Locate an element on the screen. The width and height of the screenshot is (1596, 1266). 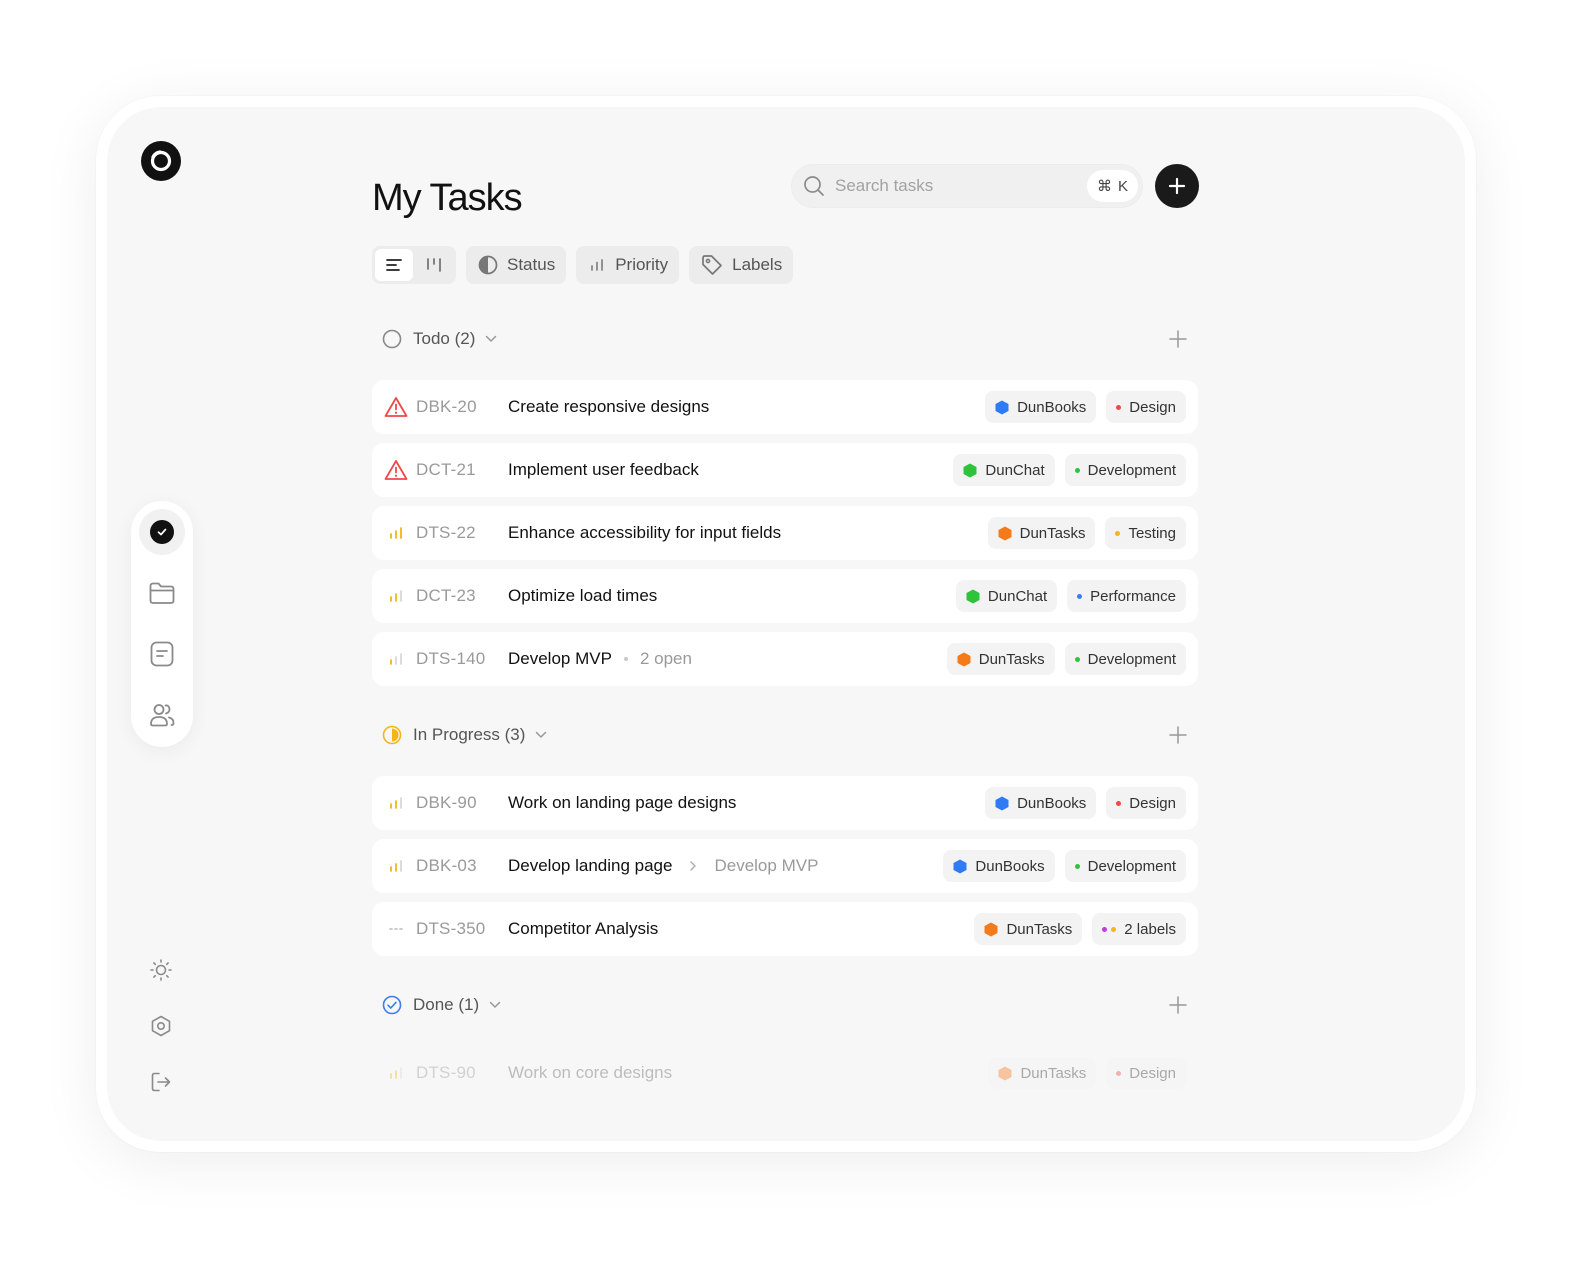
label-tag: Testing is located at coordinates (1145, 533).